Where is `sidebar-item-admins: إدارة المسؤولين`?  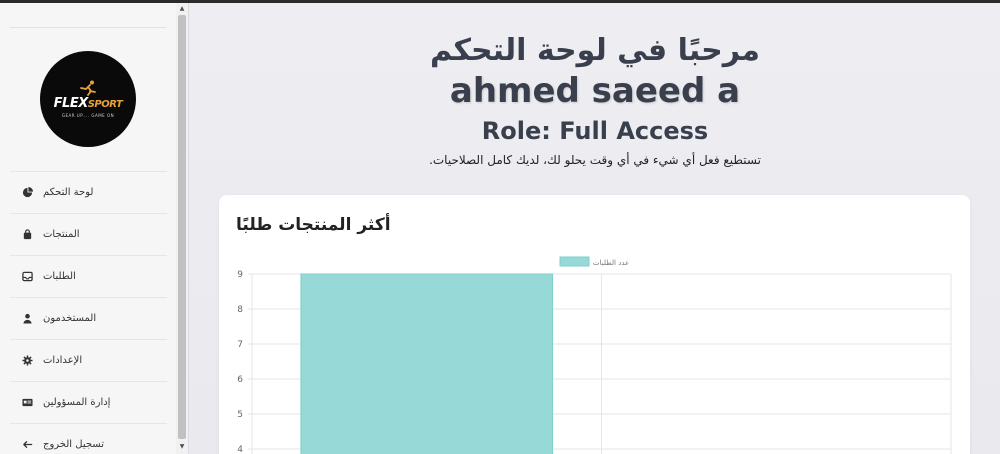 sidebar-item-admins: إدارة المسؤولين is located at coordinates (88, 402).